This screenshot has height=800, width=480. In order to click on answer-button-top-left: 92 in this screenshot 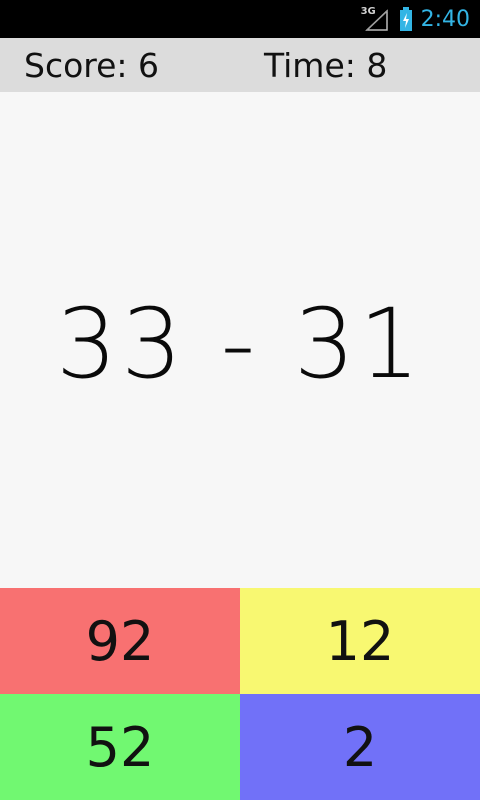, I will do `click(120, 641)`.